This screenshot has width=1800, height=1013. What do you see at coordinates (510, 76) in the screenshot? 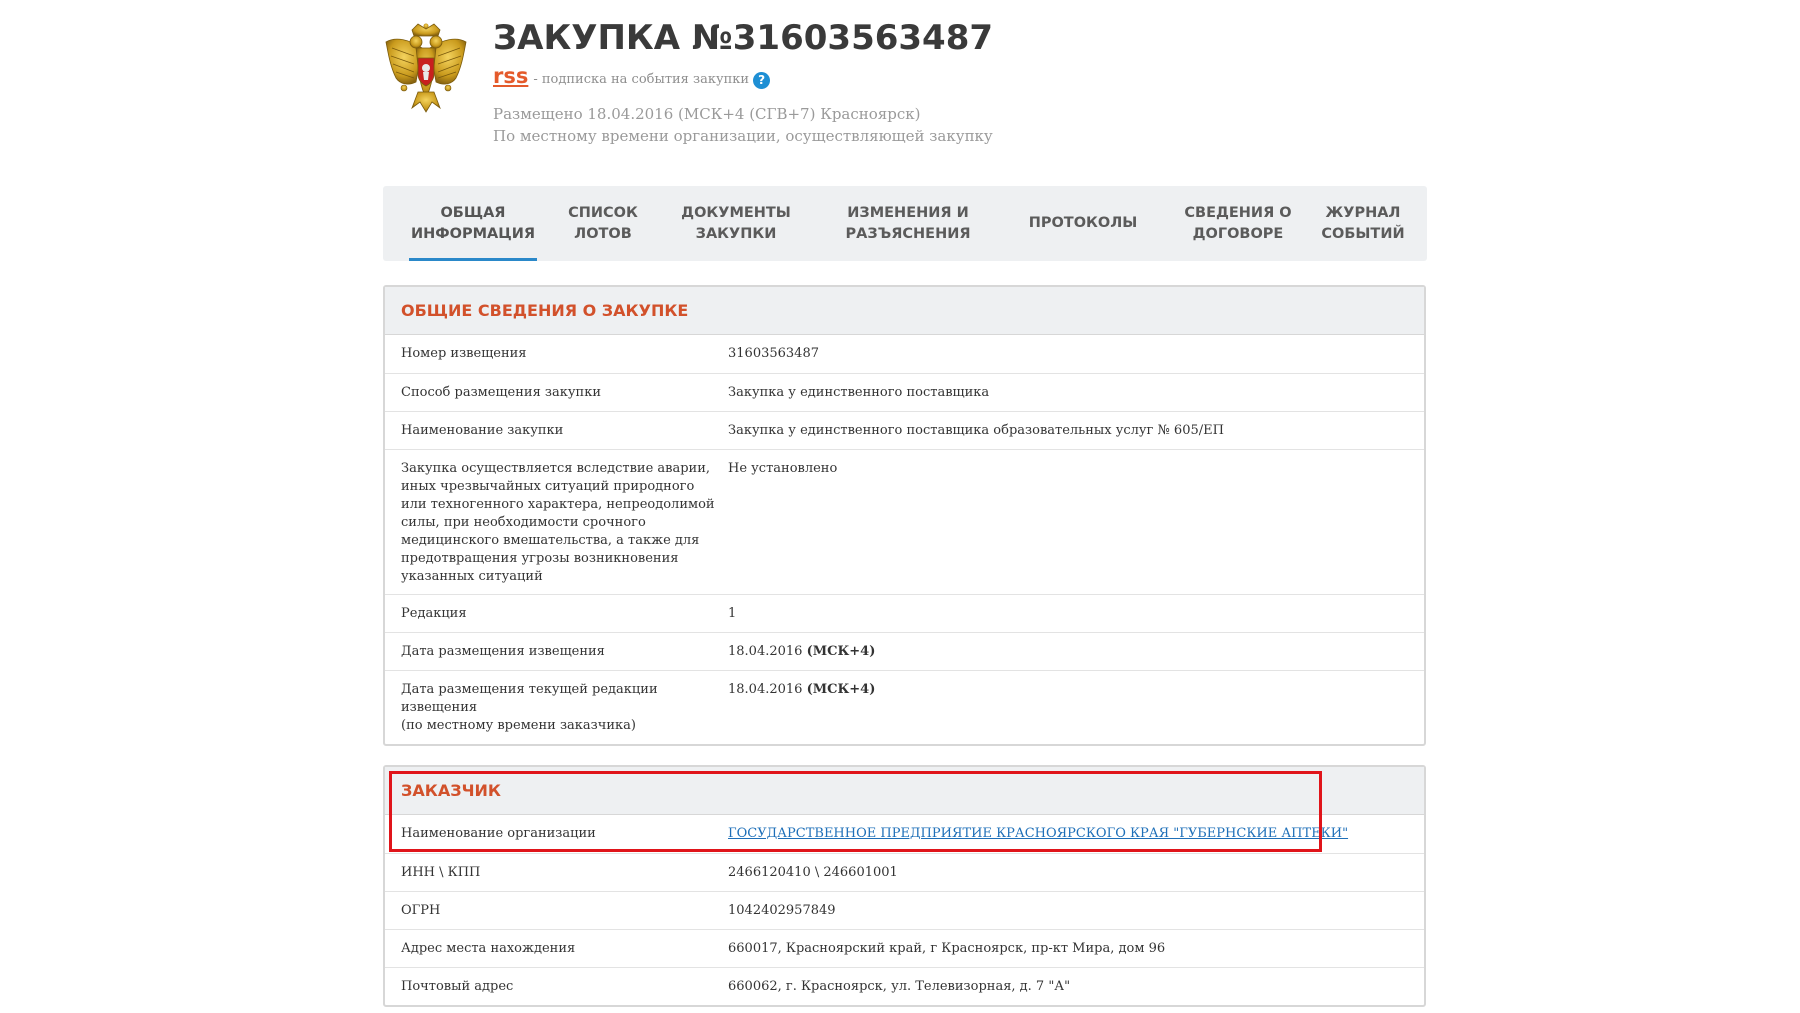
I see `rss-link: rss` at bounding box center [510, 76].